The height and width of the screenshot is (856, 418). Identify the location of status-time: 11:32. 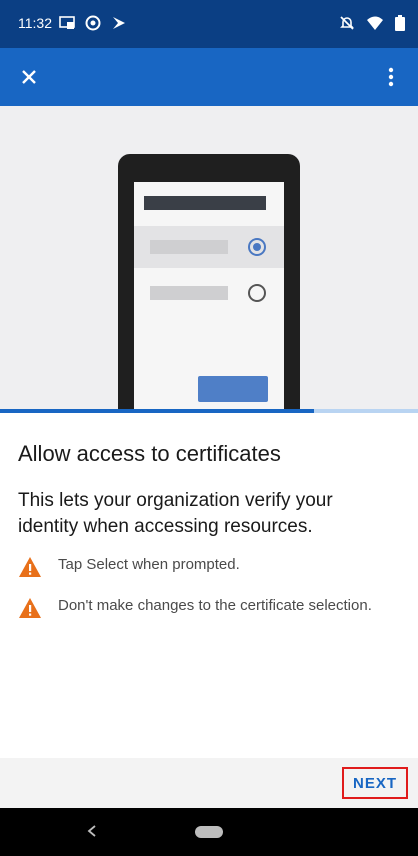
(35, 23).